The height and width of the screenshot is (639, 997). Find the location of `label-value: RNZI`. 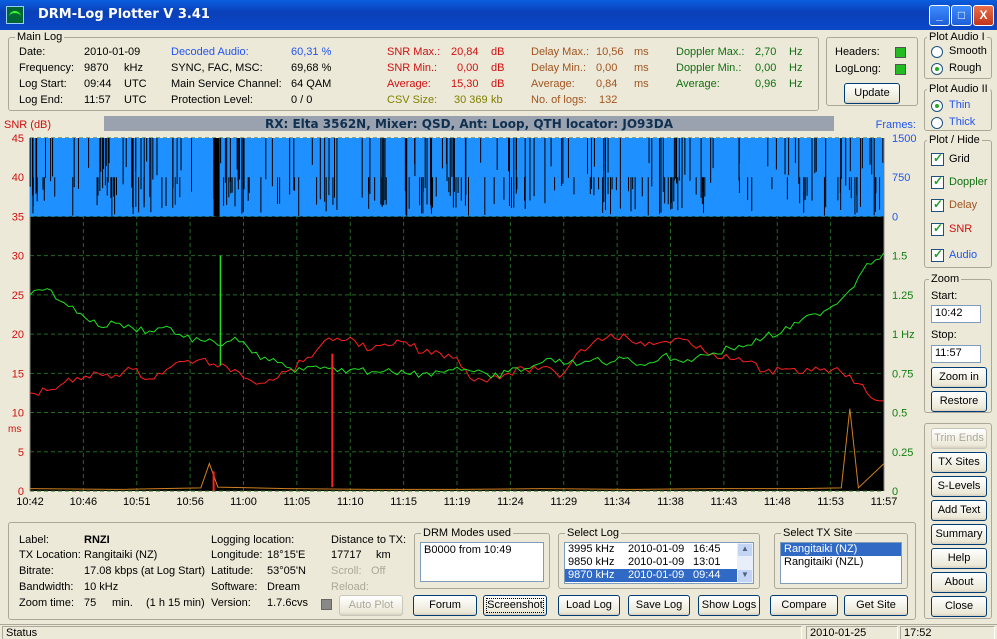

label-value: RNZI is located at coordinates (97, 540).